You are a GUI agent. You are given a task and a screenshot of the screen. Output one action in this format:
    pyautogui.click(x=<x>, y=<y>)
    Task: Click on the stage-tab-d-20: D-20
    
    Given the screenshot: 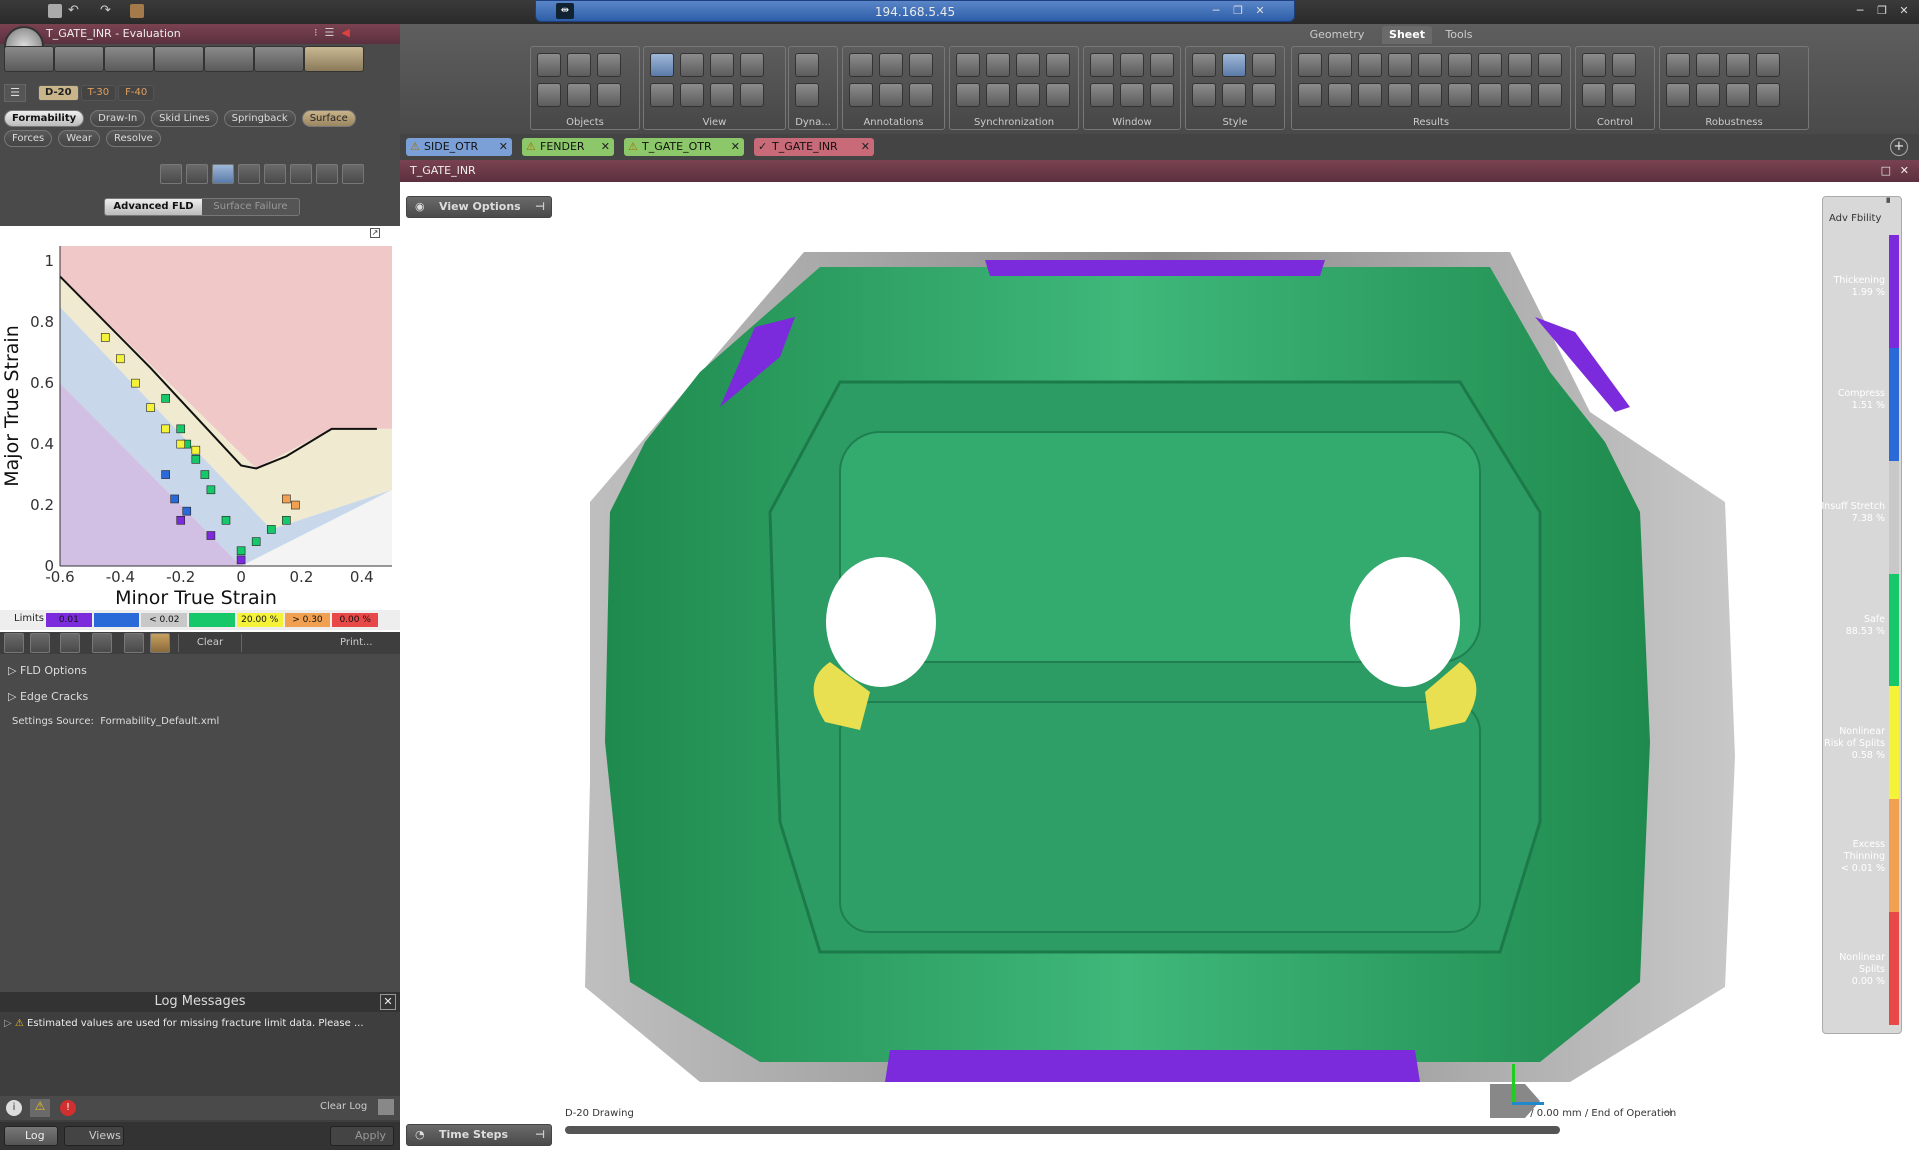 What is the action you would take?
    pyautogui.click(x=58, y=93)
    